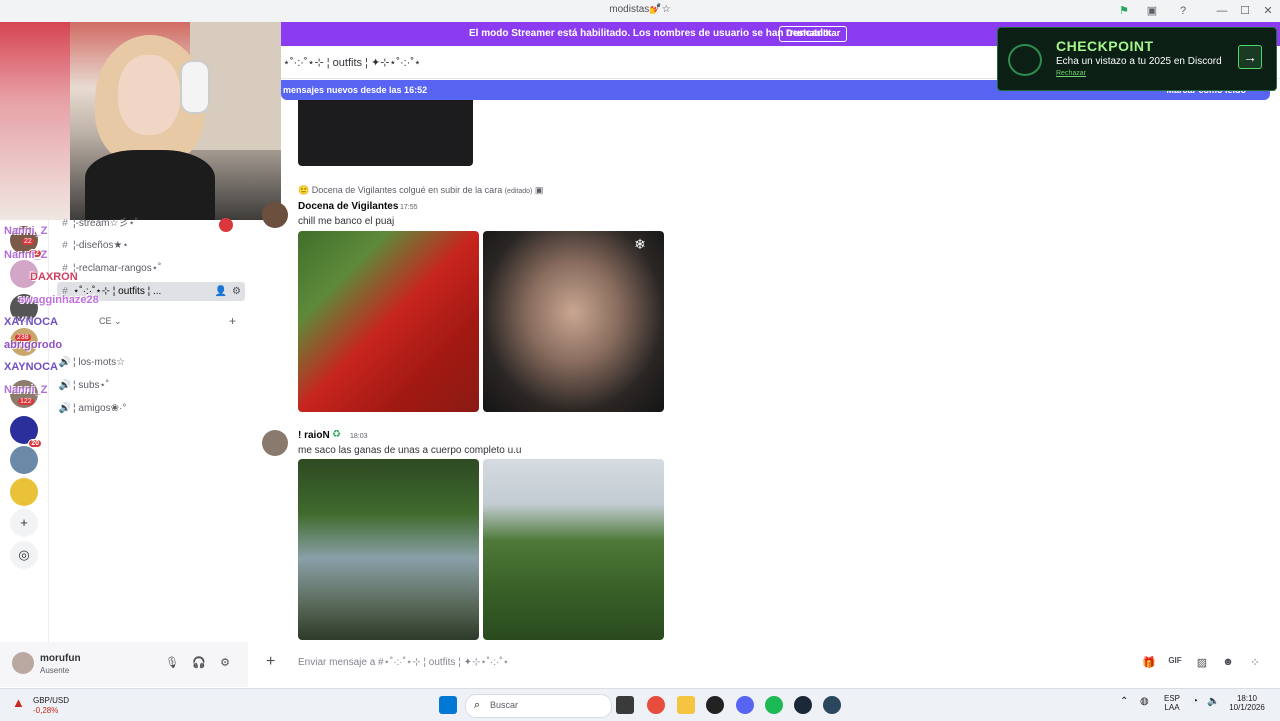  Describe the element at coordinates (715, 705) in the screenshot. I see `obs-icon` at that location.